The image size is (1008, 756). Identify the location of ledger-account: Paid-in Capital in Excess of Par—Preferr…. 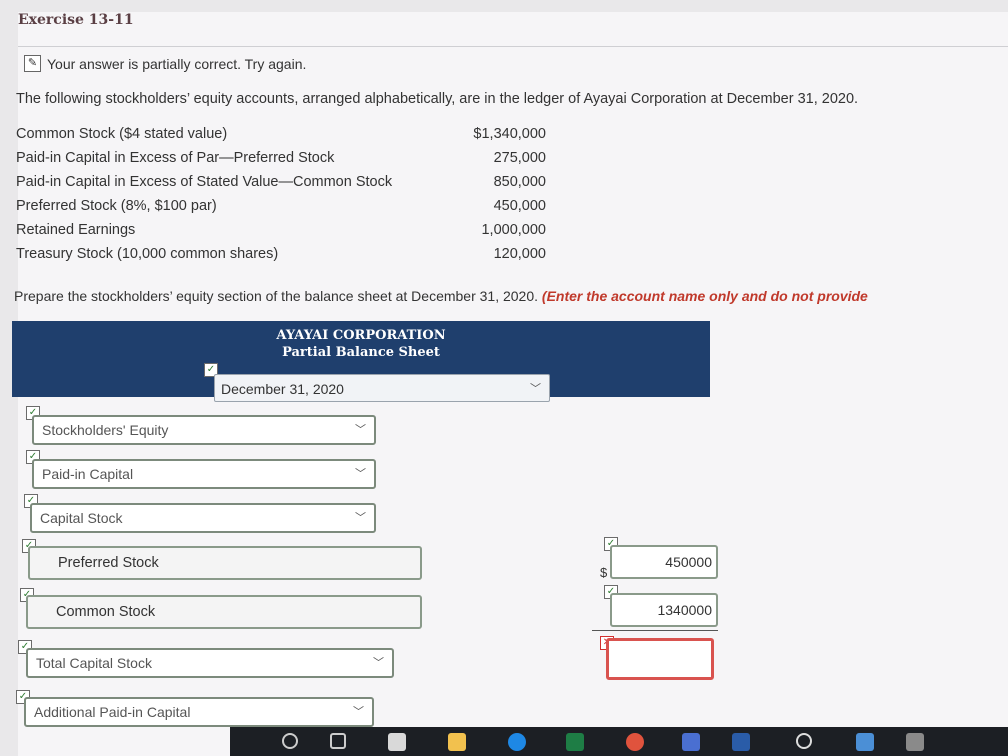
(175, 158).